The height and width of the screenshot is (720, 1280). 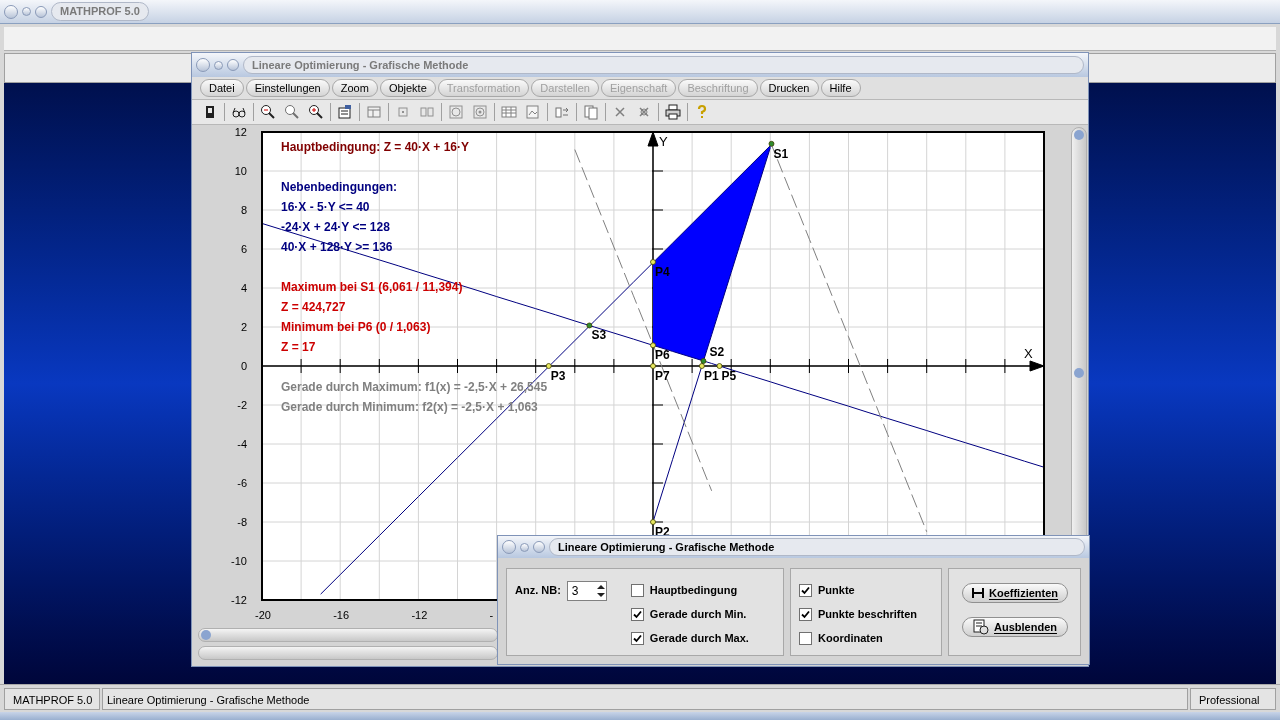 What do you see at coordinates (698, 614) in the screenshot?
I see `checkbox-label: Gerade durch Min.` at bounding box center [698, 614].